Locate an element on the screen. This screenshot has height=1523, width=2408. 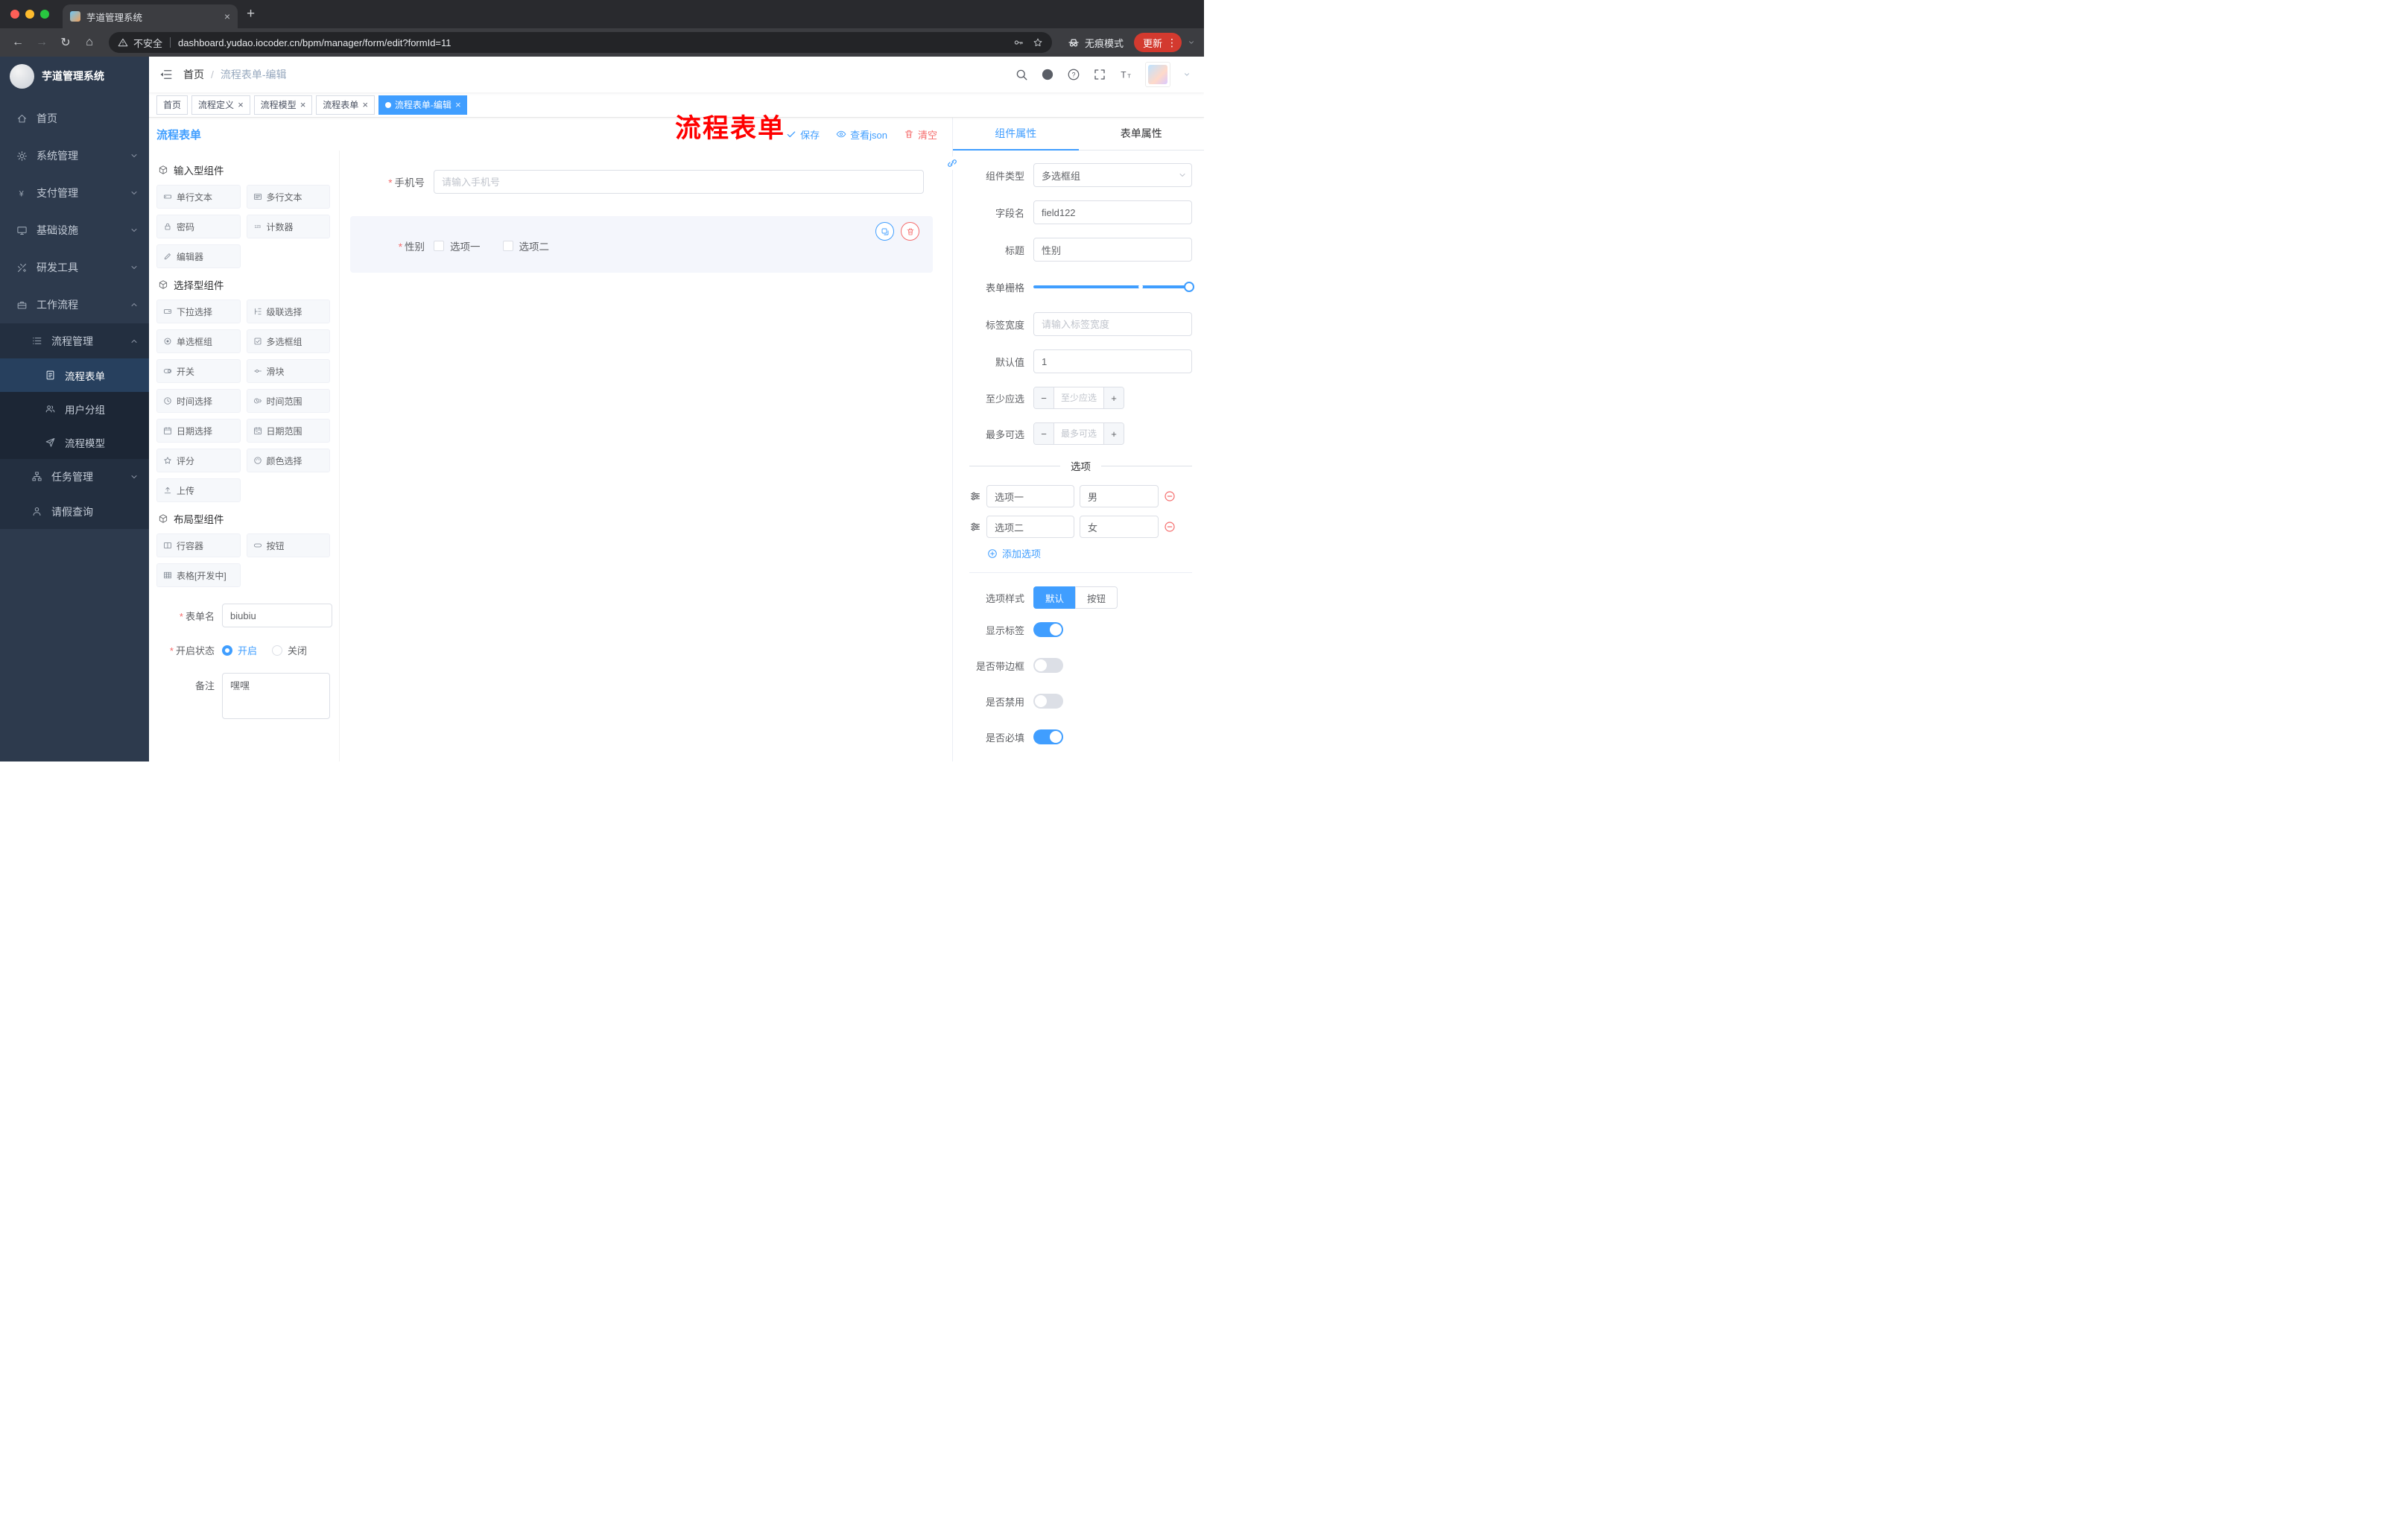
user-avatar is located at coordinates (1157, 75).